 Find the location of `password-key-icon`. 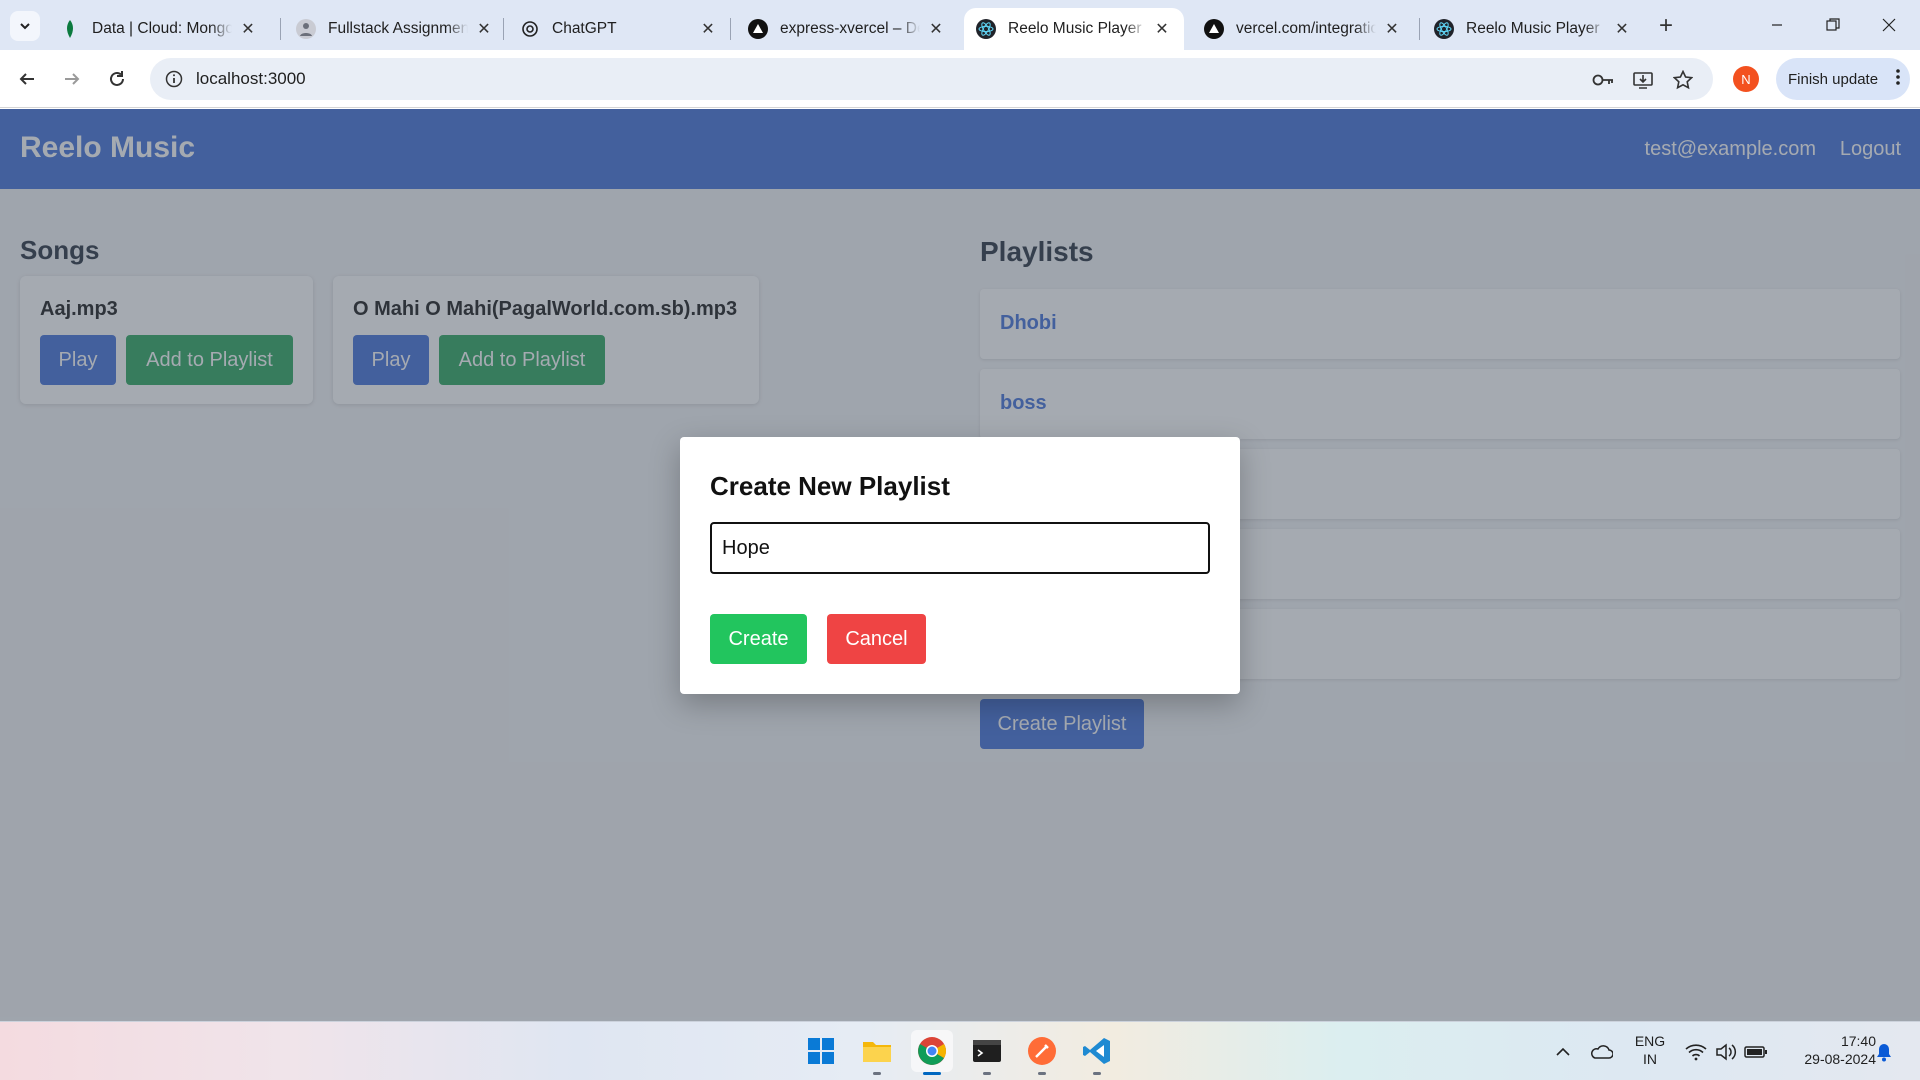

password-key-icon is located at coordinates (1603, 80).